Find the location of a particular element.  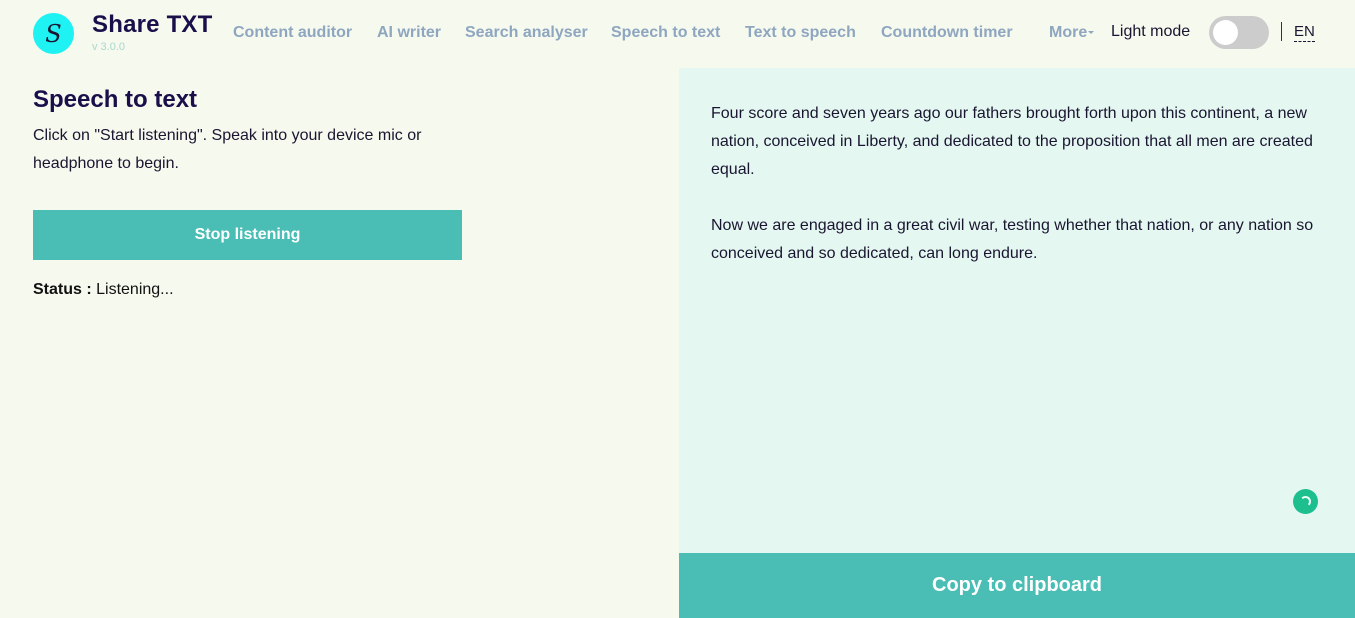

logo-icon: S is located at coordinates (53, 33).